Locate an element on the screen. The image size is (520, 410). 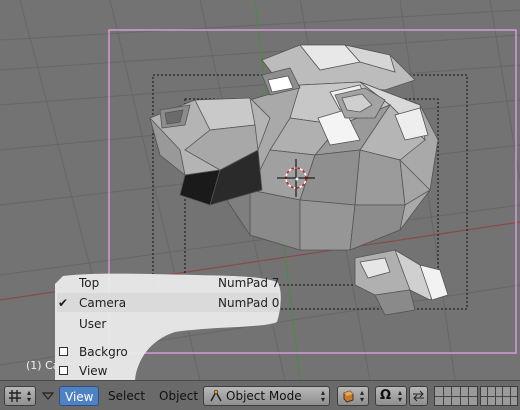
editor-type-button: ▴ ▾ is located at coordinates (20, 396).